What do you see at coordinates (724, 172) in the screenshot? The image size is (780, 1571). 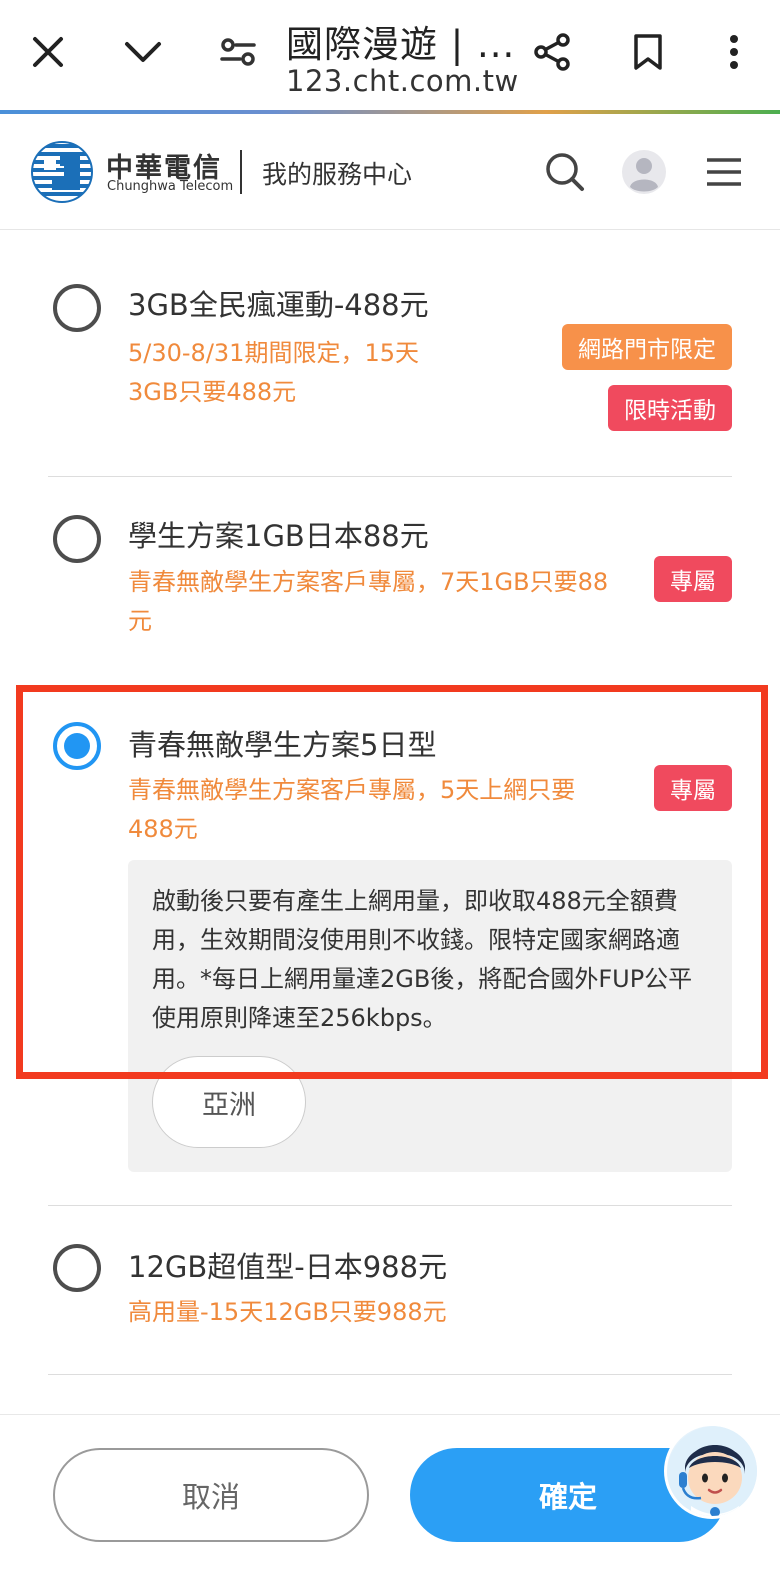 I see `menu-icon` at bounding box center [724, 172].